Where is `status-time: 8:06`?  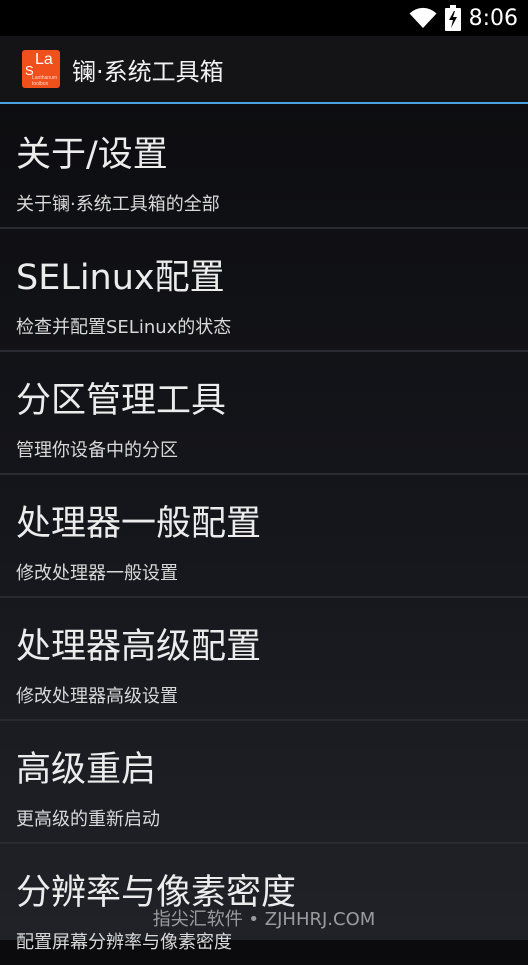
status-time: 8:06 is located at coordinates (493, 18).